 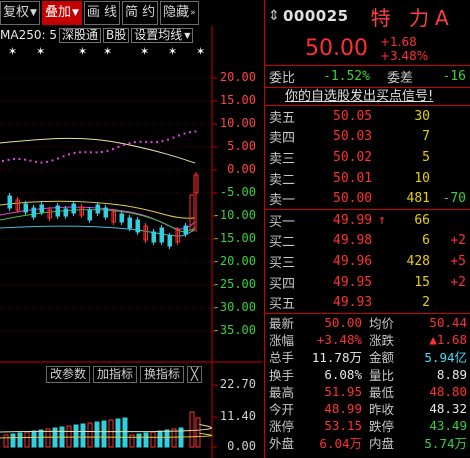 What do you see at coordinates (98, 231) in the screenshot?
I see `ma-line-cyan` at bounding box center [98, 231].